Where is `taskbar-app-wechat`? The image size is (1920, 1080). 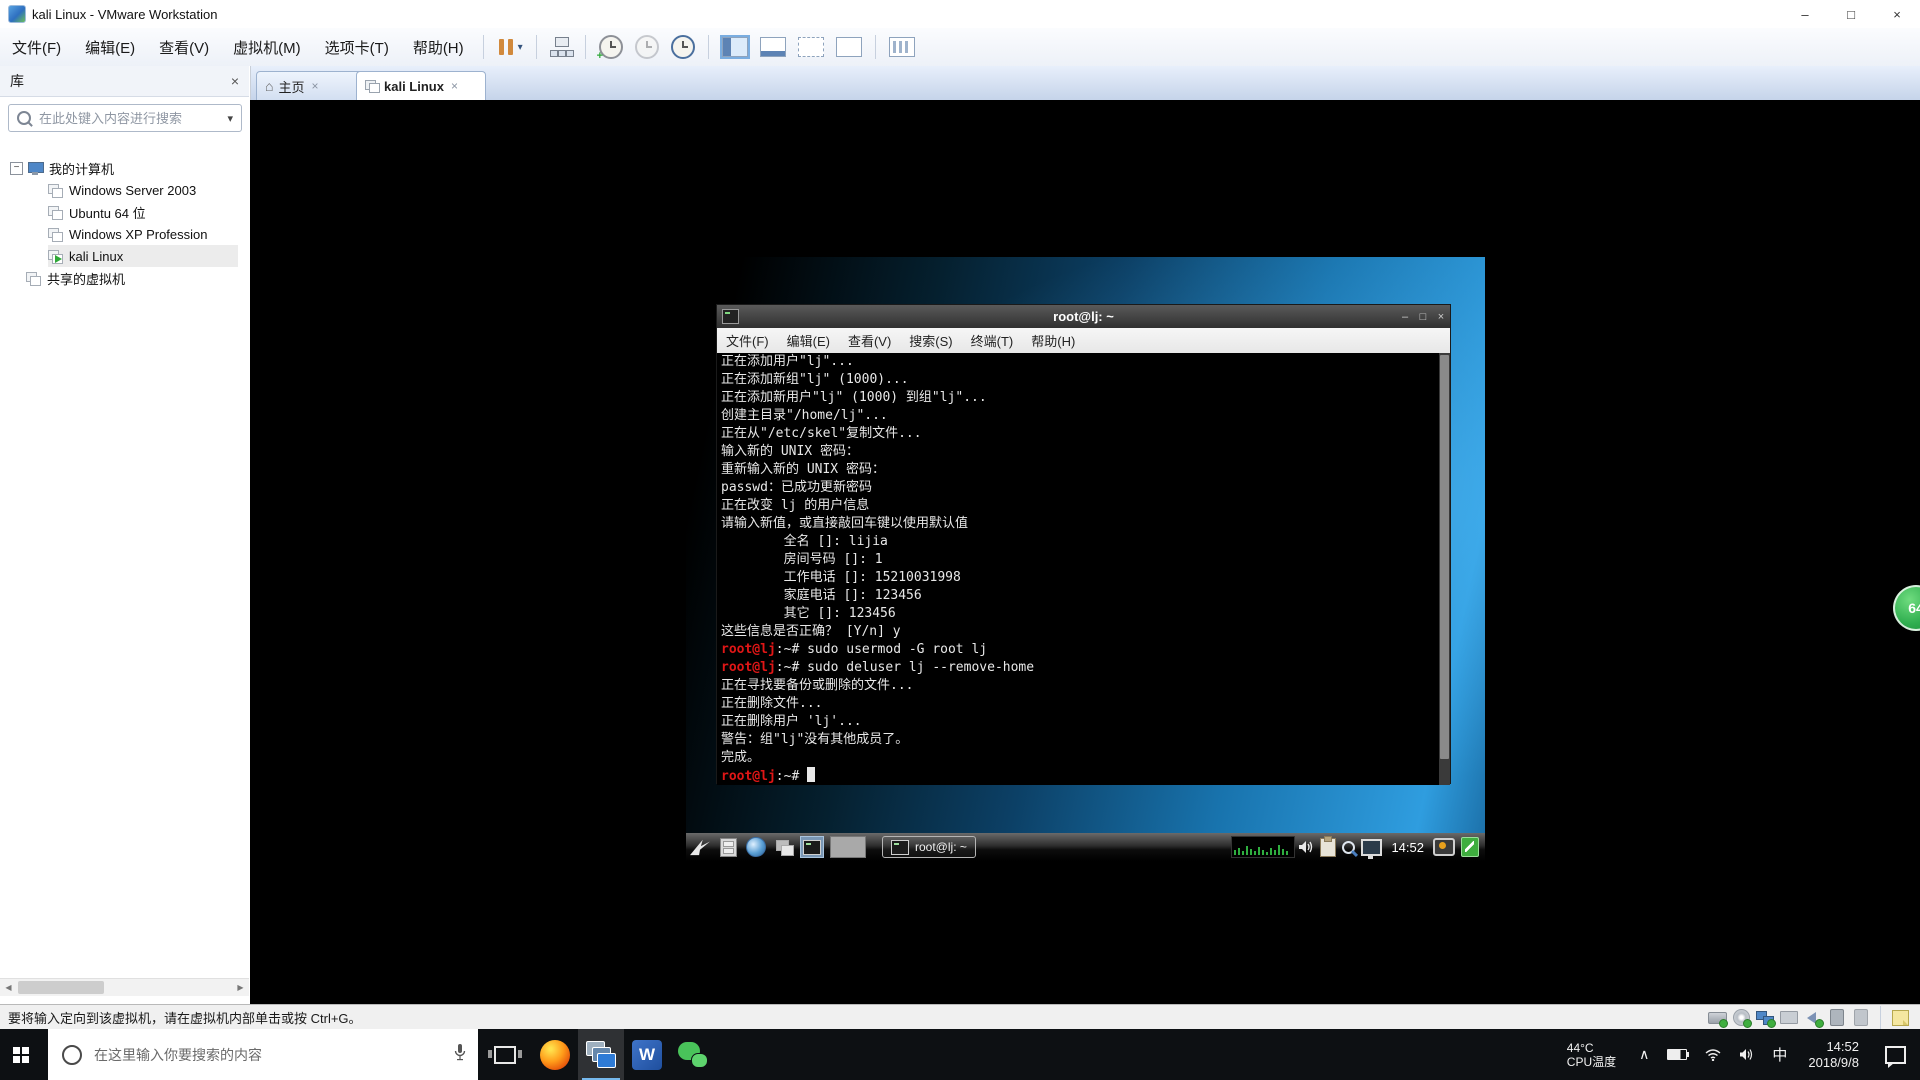
taskbar-app-wechat is located at coordinates (693, 1054).